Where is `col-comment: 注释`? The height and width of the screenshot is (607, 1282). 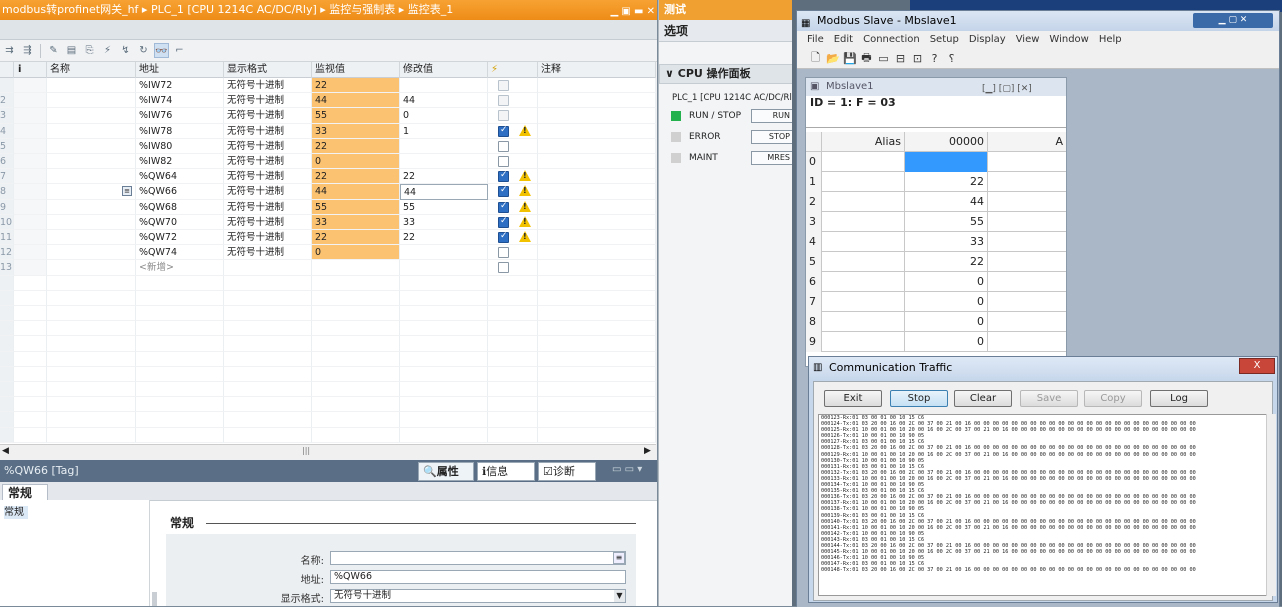 col-comment: 注释 is located at coordinates (597, 70).